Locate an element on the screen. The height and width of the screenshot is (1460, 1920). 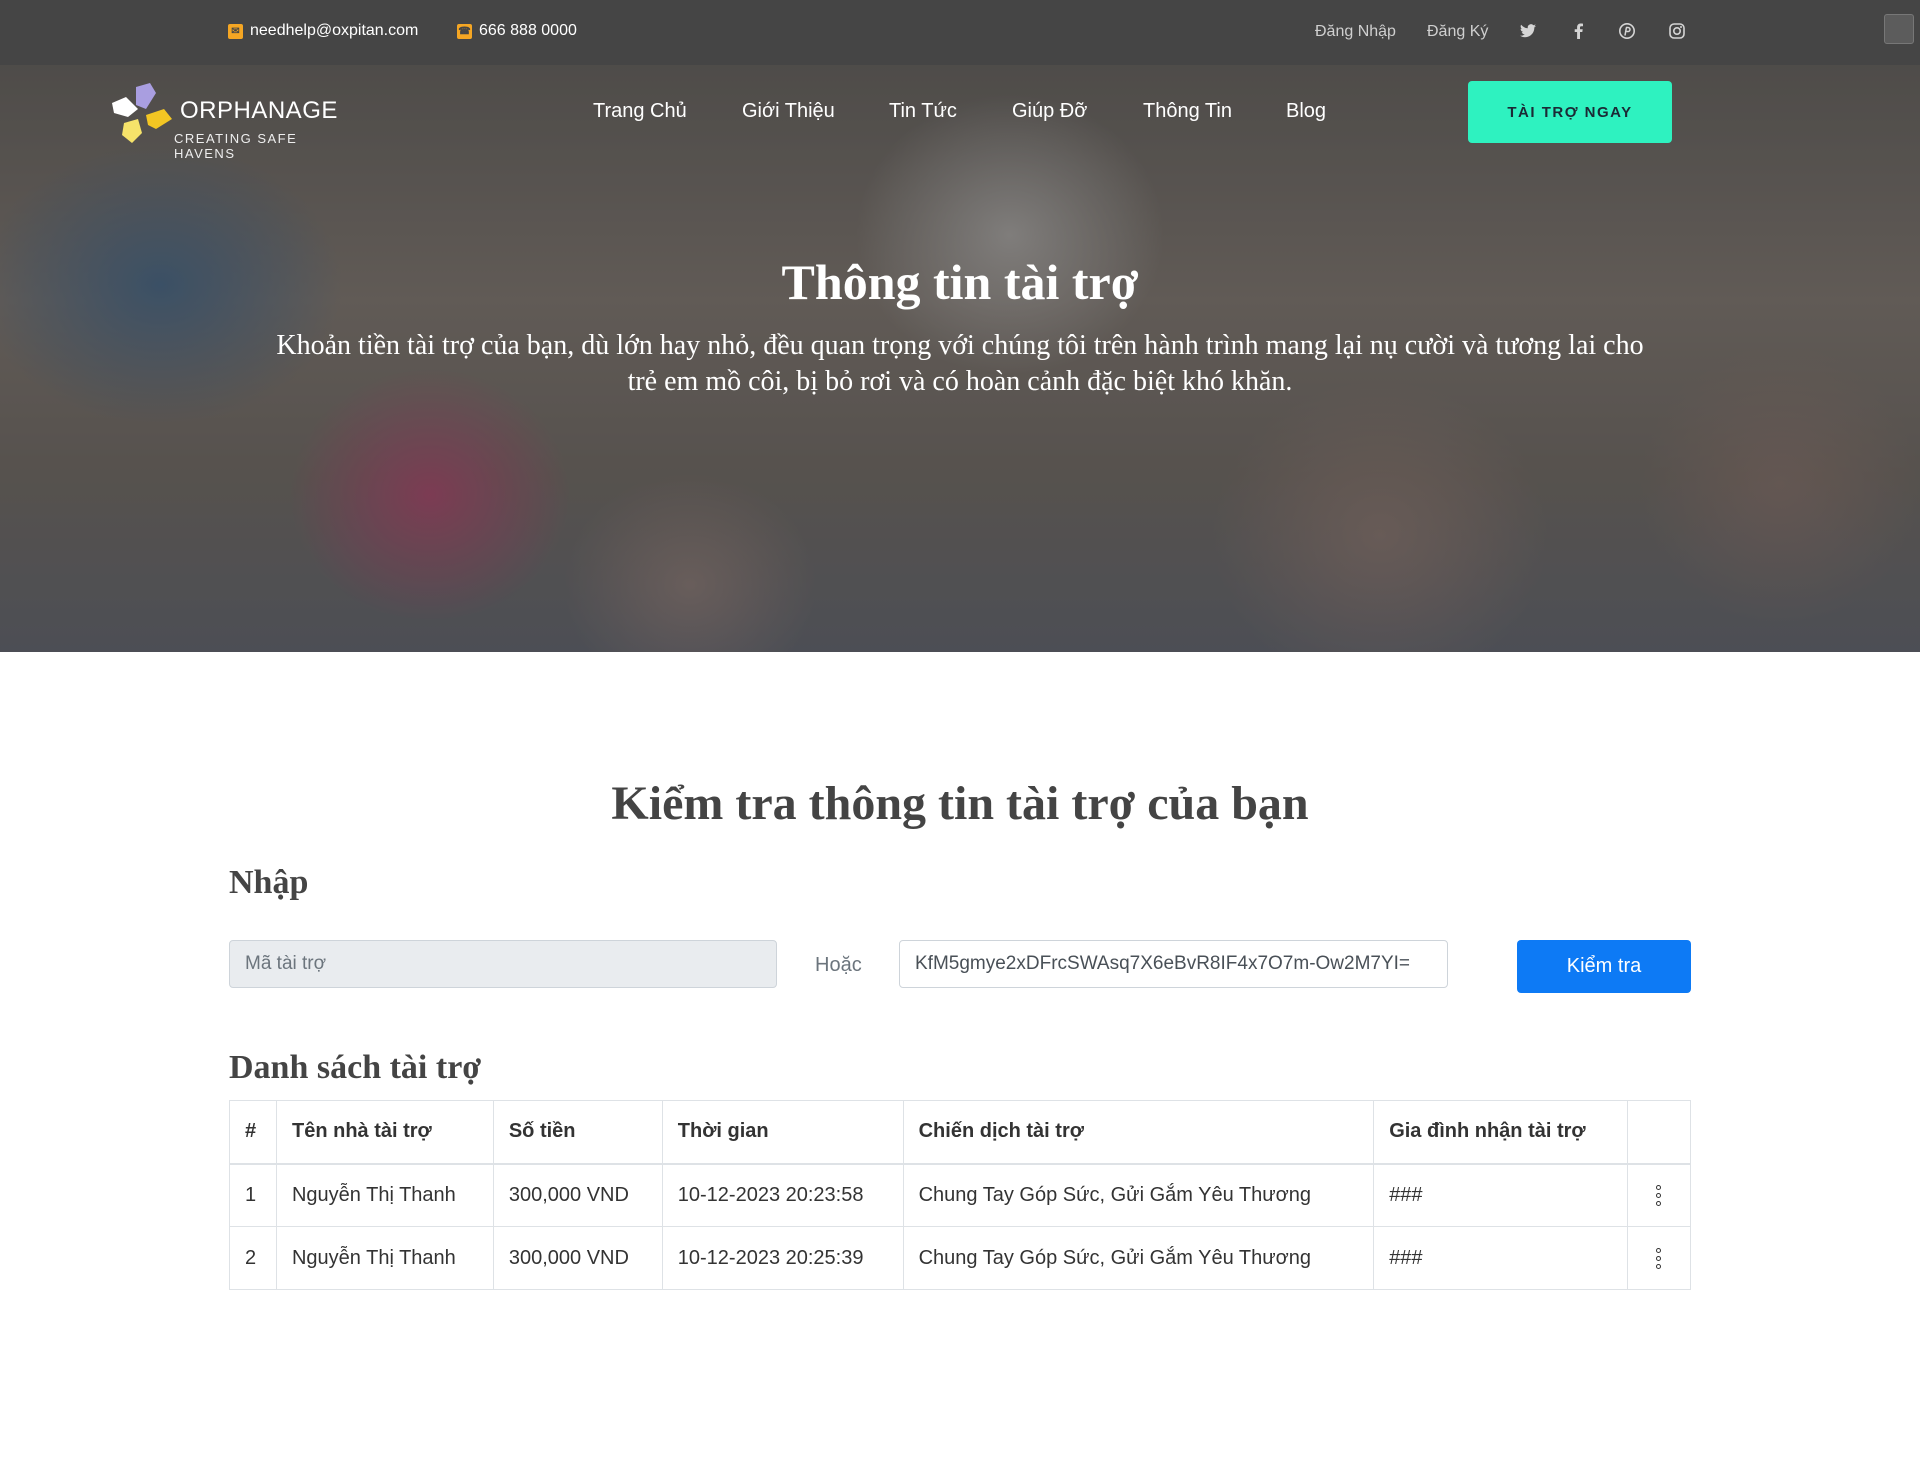
pinterest-icon is located at coordinates (1627, 31).